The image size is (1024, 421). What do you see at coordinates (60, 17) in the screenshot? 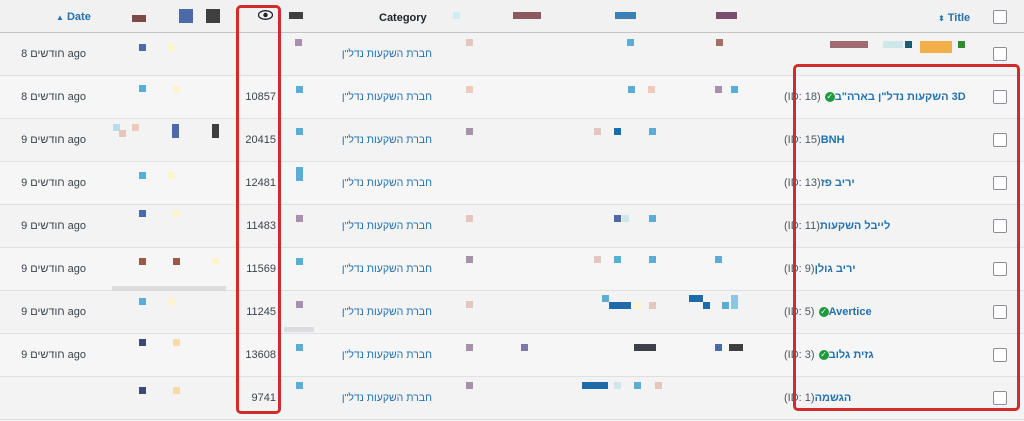
I see `caret-up-icon: ▲` at bounding box center [60, 17].